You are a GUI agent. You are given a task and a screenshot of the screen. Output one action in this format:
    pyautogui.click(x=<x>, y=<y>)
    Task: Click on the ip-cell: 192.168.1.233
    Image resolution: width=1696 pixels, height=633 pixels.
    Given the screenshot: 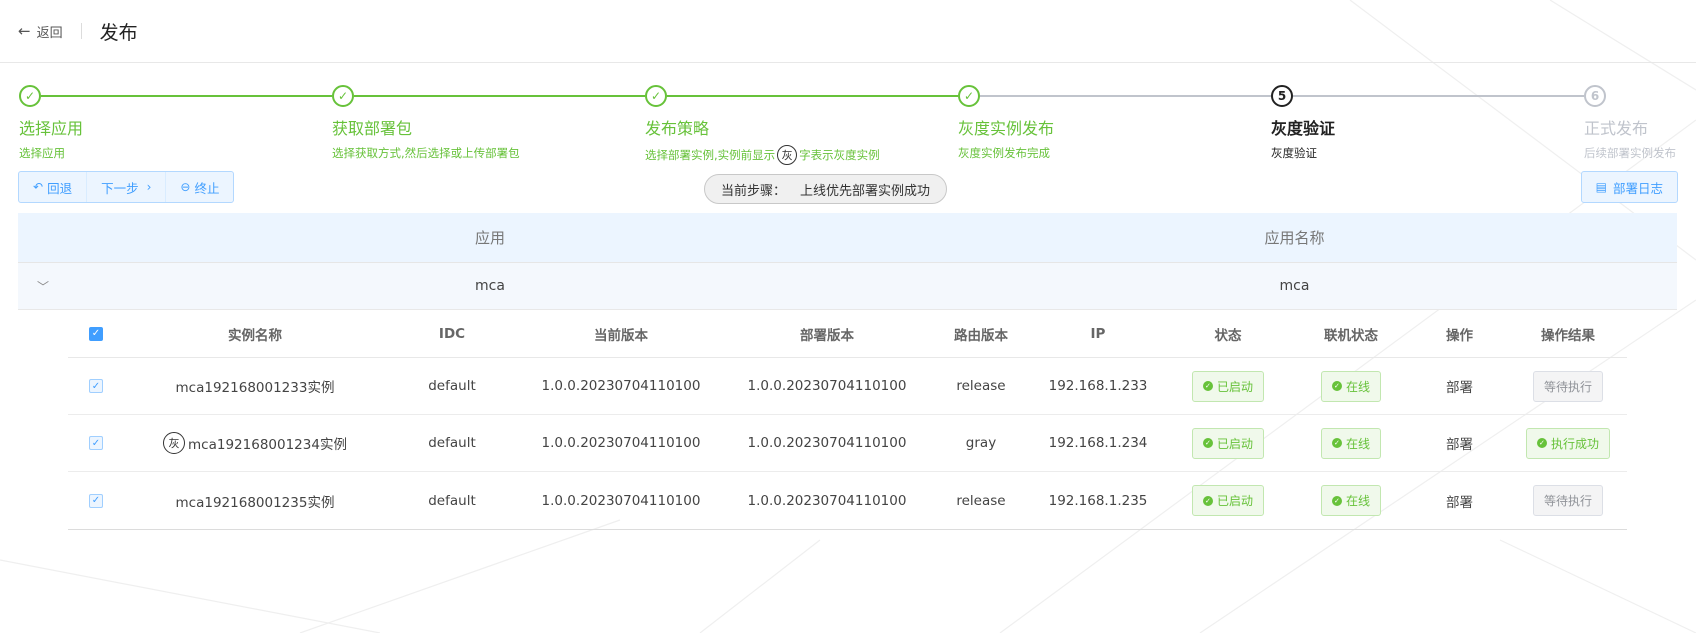 What is the action you would take?
    pyautogui.click(x=1098, y=386)
    